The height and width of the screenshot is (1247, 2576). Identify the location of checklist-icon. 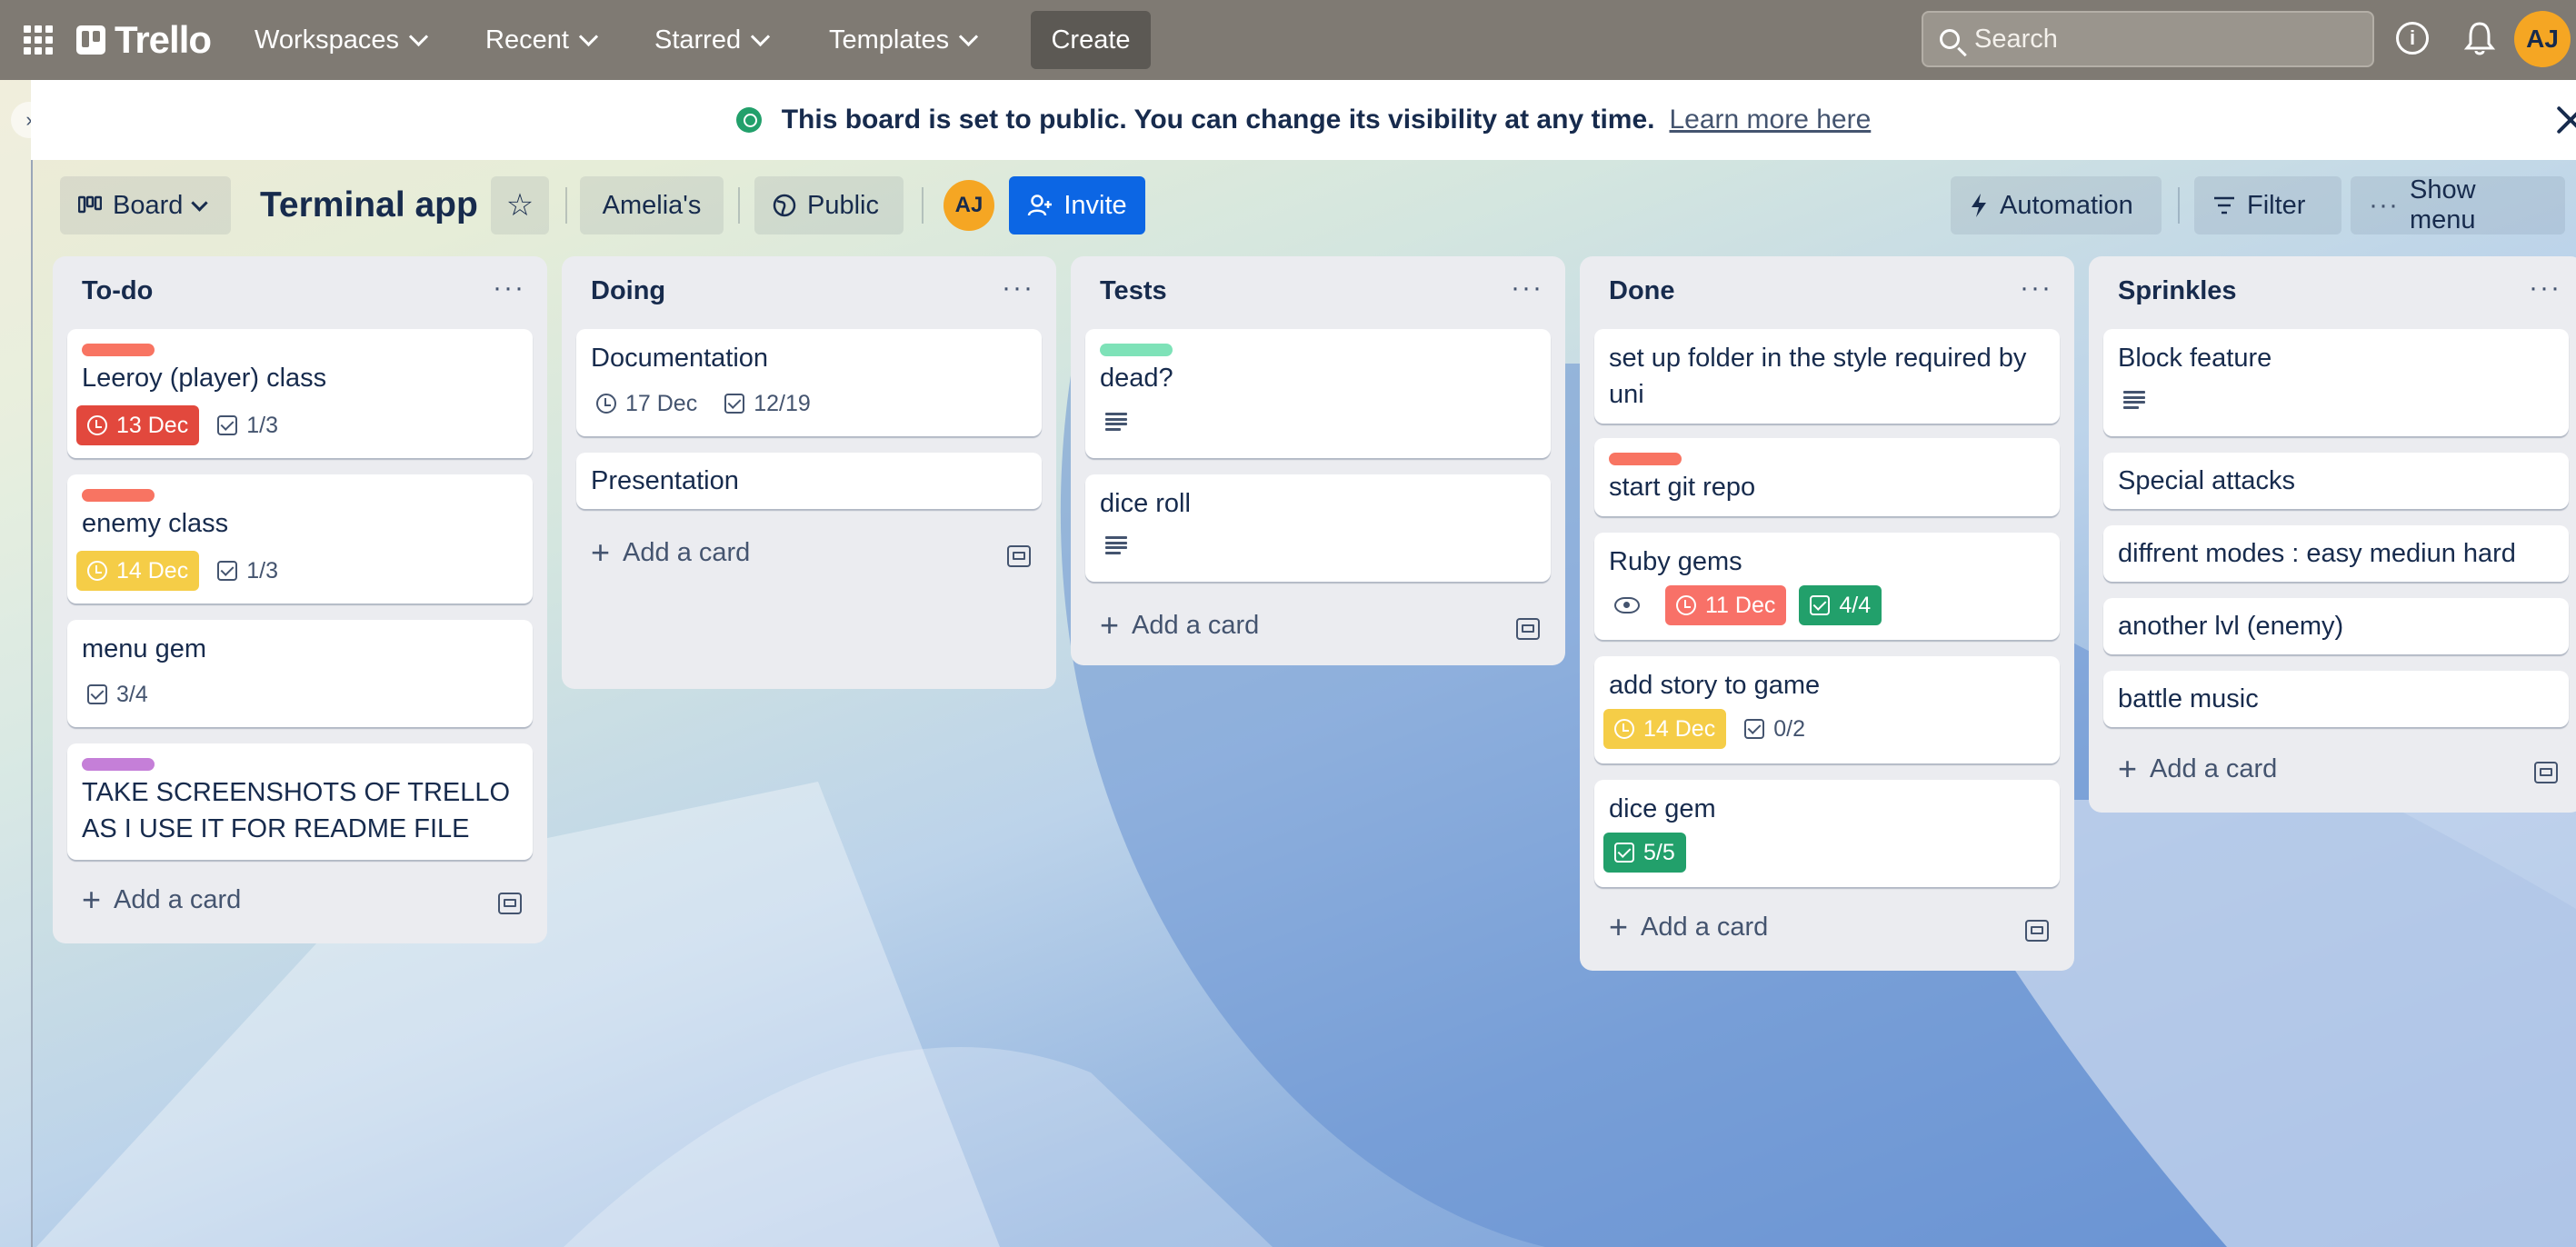
(1820, 605).